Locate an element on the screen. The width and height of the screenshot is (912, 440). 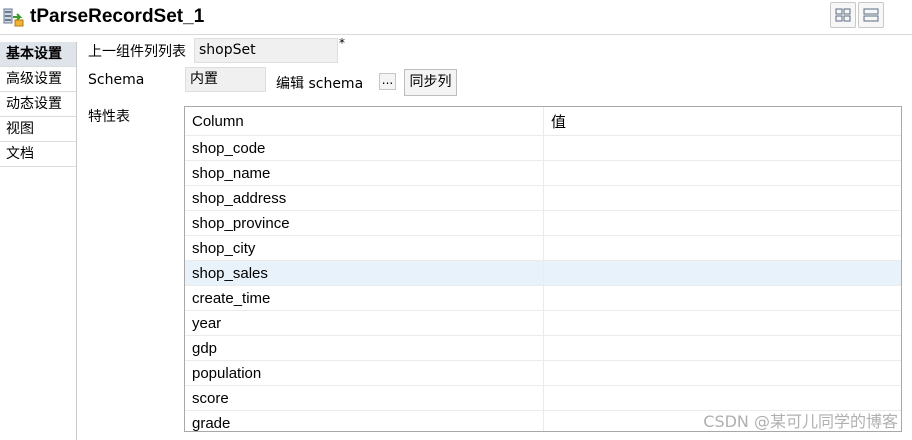
sidebar-item-view: 视图 is located at coordinates (38, 129).